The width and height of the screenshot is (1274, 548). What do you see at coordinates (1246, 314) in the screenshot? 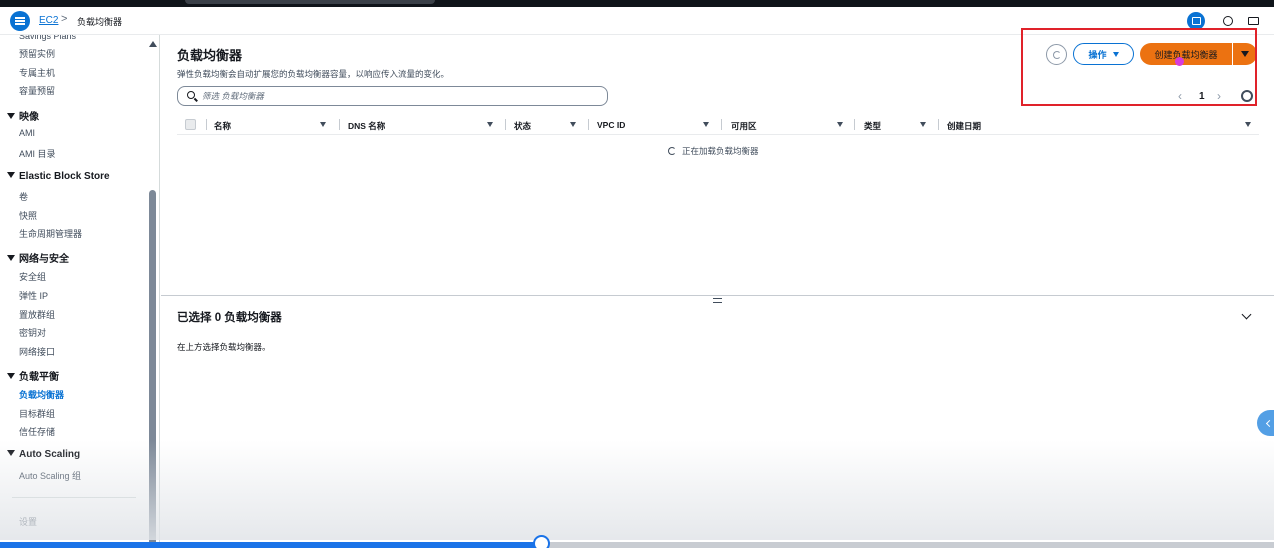
I see `collapse-chevron-icon` at bounding box center [1246, 314].